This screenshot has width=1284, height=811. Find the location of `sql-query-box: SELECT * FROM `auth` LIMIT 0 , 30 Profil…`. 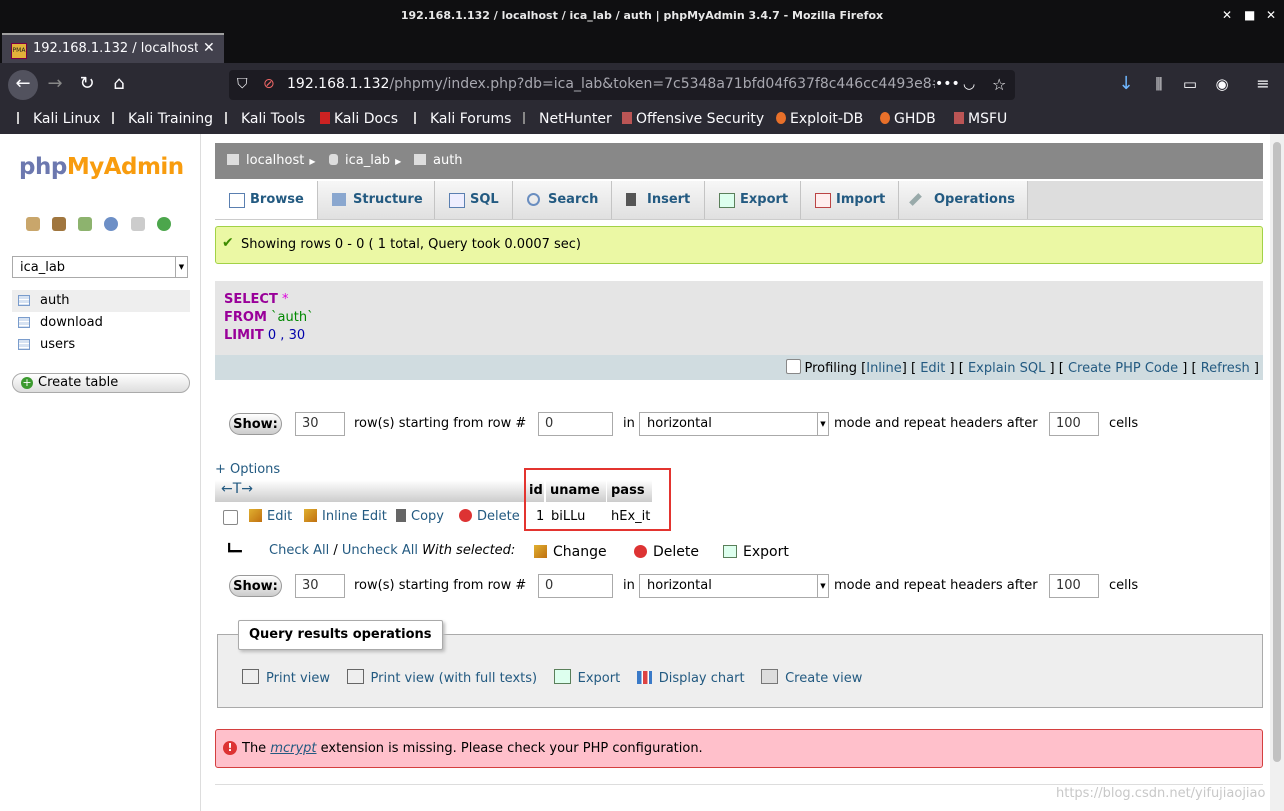

sql-query-box: SELECT * FROM `auth` LIMIT 0 , 30 Profil… is located at coordinates (739, 330).